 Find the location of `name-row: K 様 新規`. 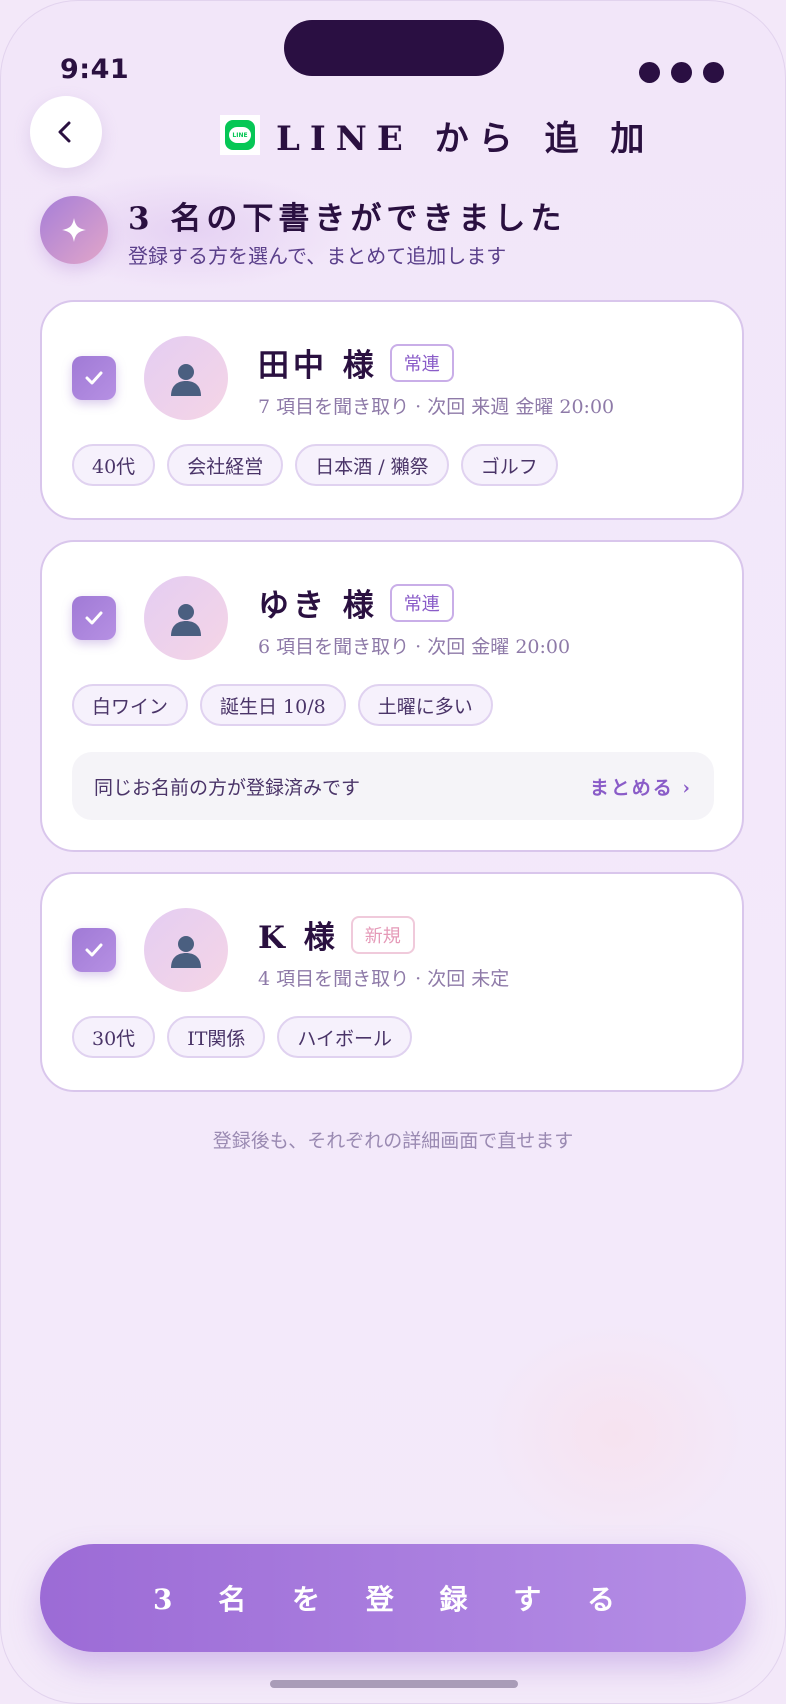

name-row: K 様 新規 is located at coordinates (336, 934).